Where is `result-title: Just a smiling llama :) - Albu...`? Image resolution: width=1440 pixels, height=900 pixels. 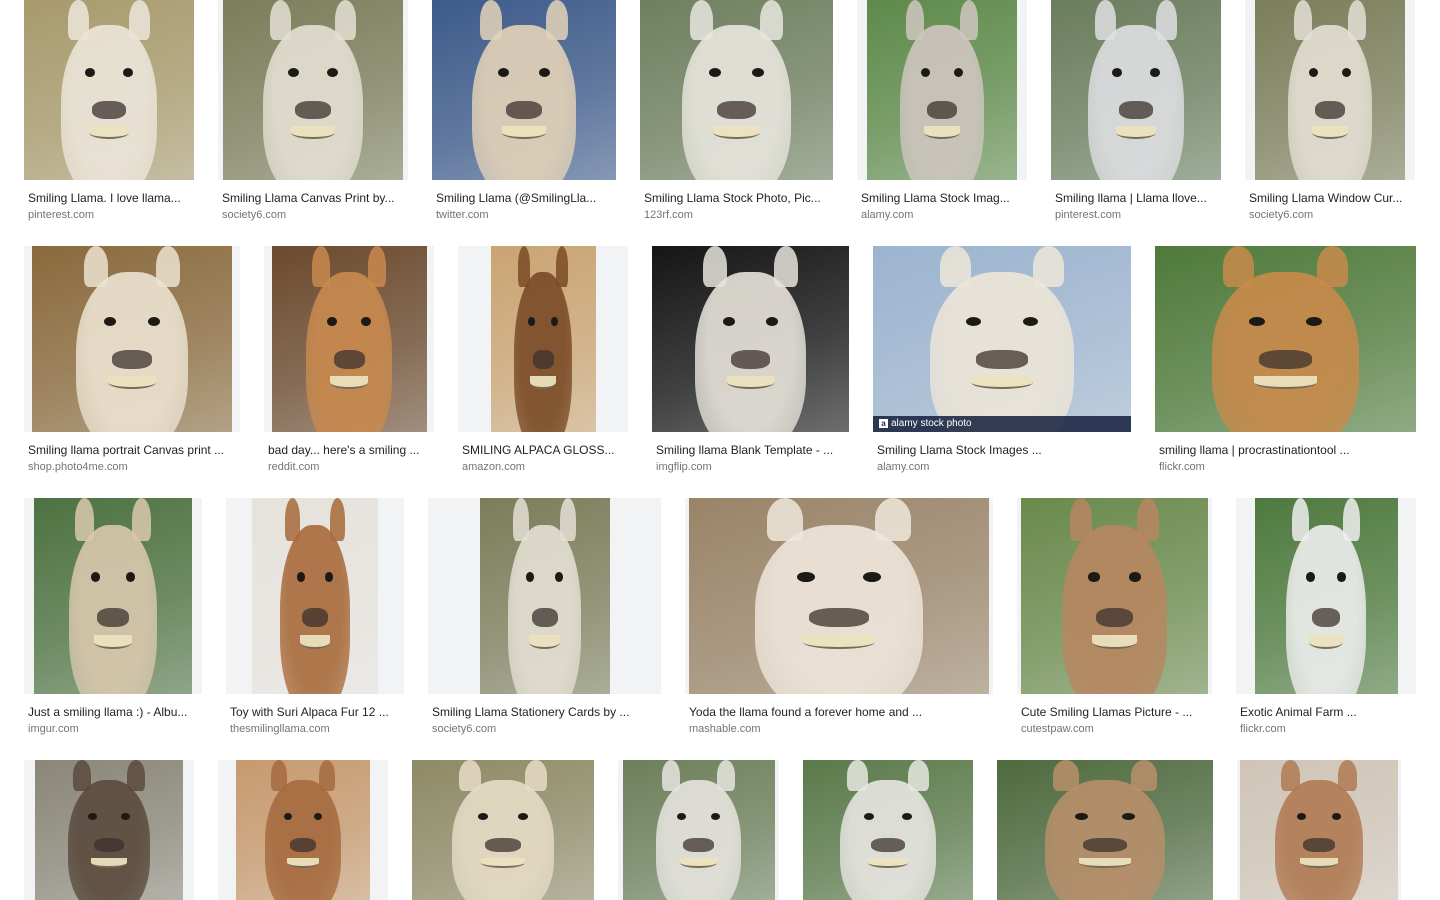 result-title: Just a smiling llama :) - Albu... is located at coordinates (113, 712).